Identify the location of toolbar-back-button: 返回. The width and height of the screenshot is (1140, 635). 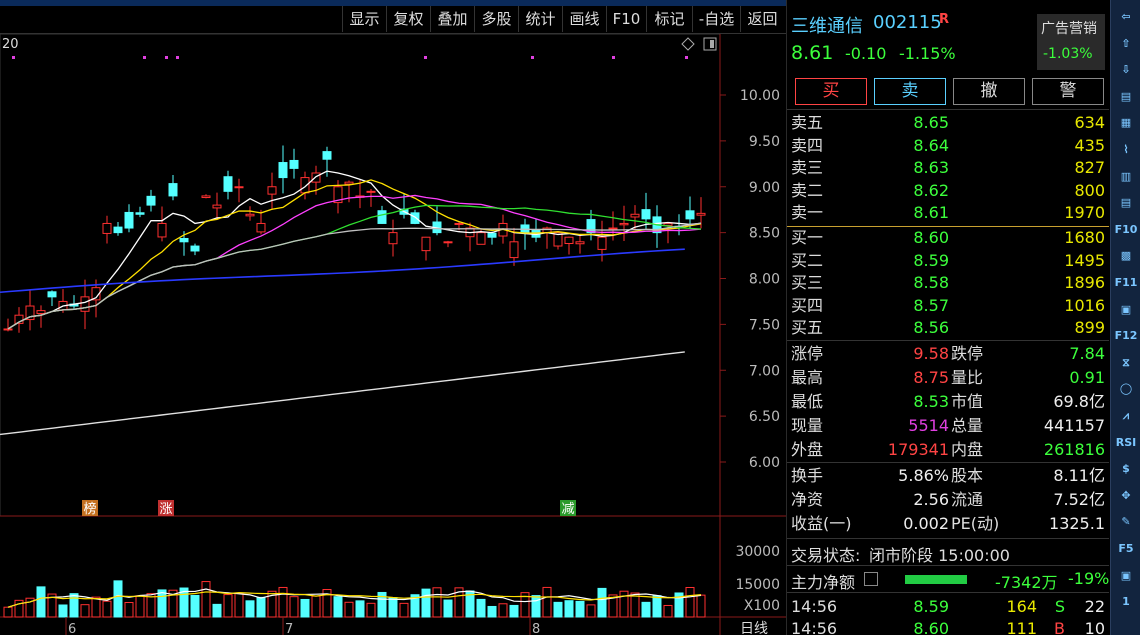
(762, 19).